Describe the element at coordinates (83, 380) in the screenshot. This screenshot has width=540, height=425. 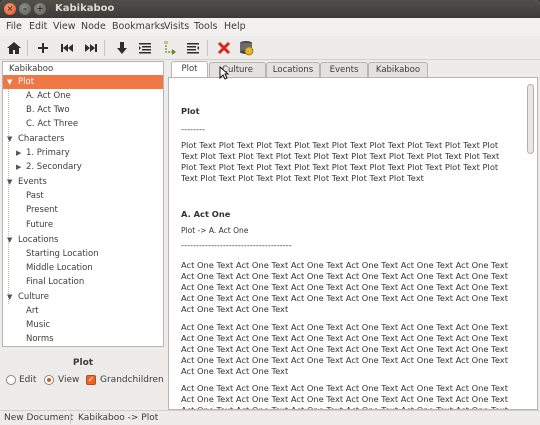
I see `node-options-panel: Plot Edit View ✓ Grandchildren` at that location.